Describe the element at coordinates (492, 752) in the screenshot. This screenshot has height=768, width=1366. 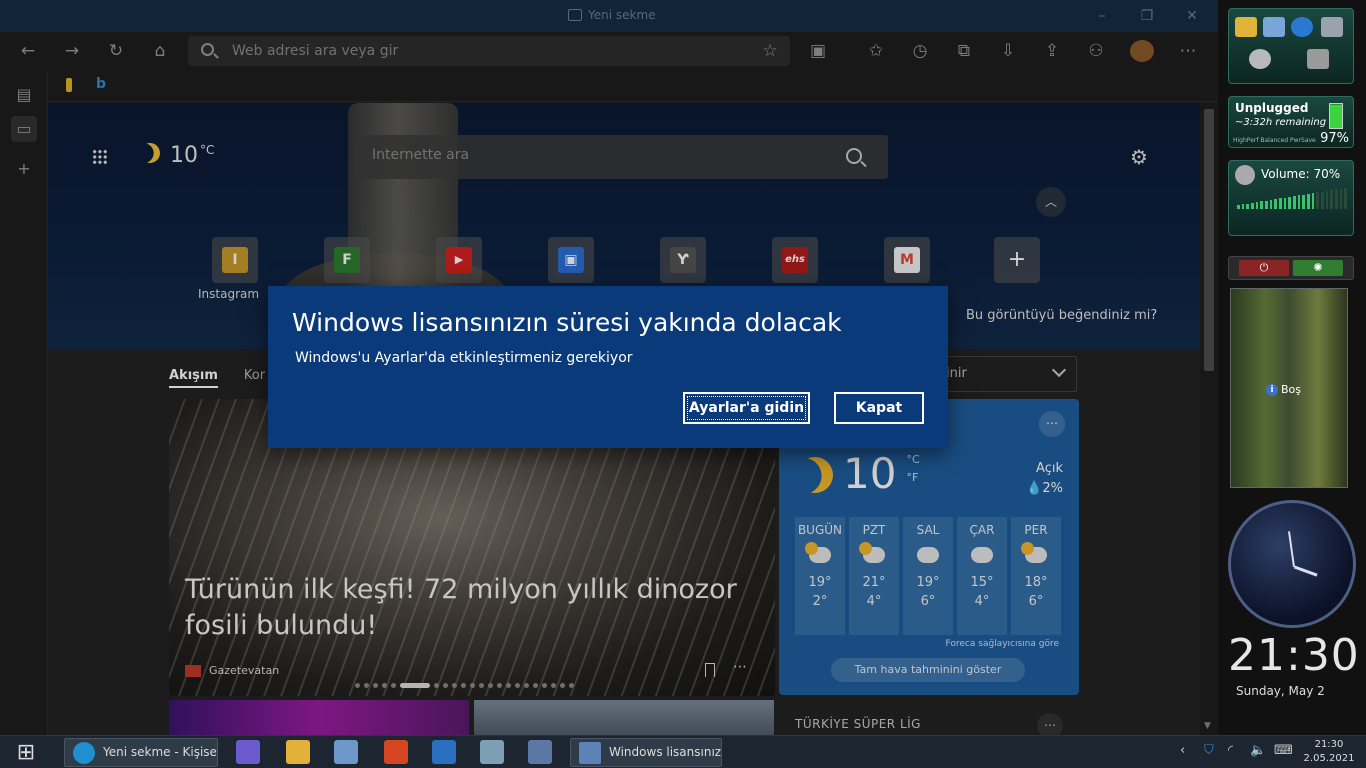
I see `remote-desktop-icon` at that location.